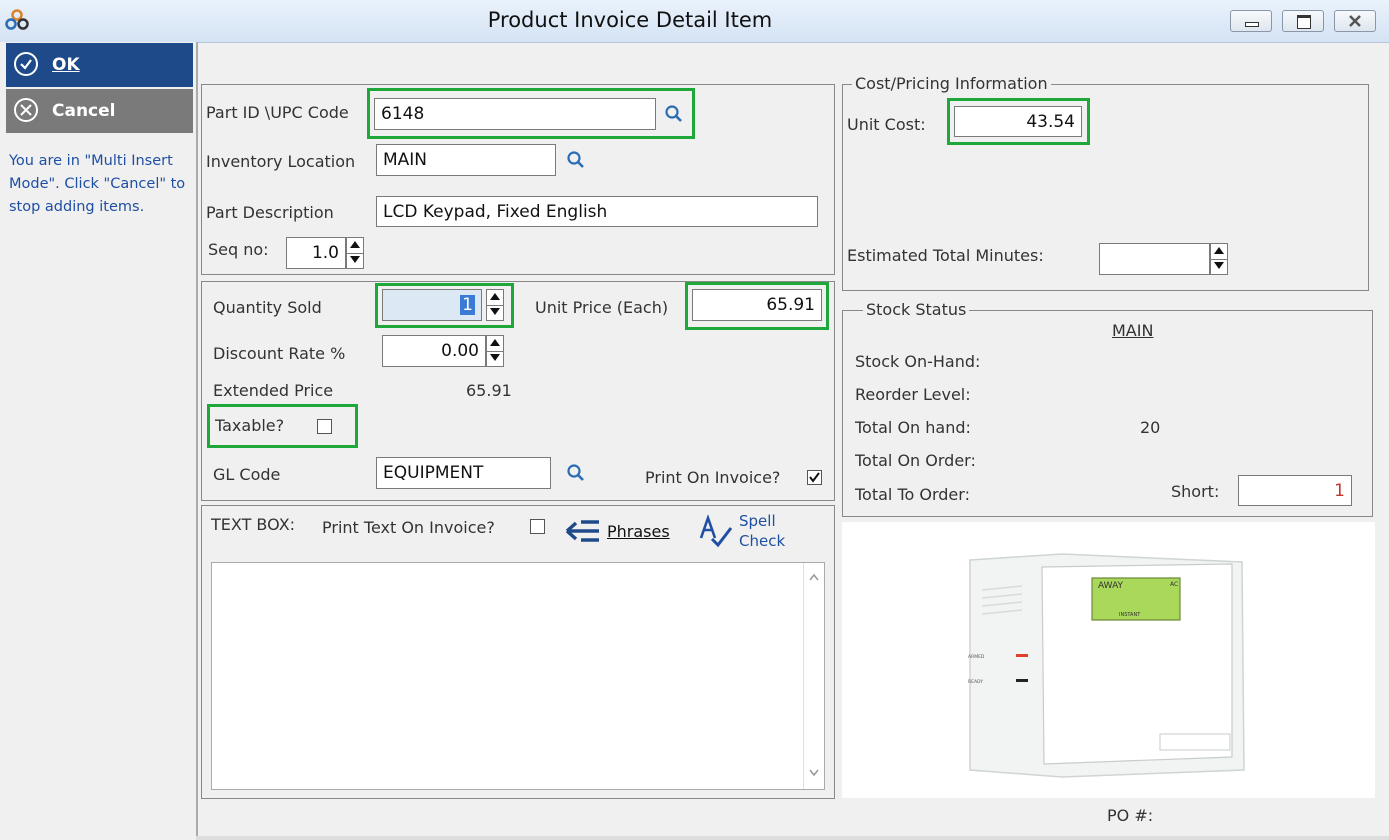  I want to click on estimated-minutes-input, so click(1154, 259).